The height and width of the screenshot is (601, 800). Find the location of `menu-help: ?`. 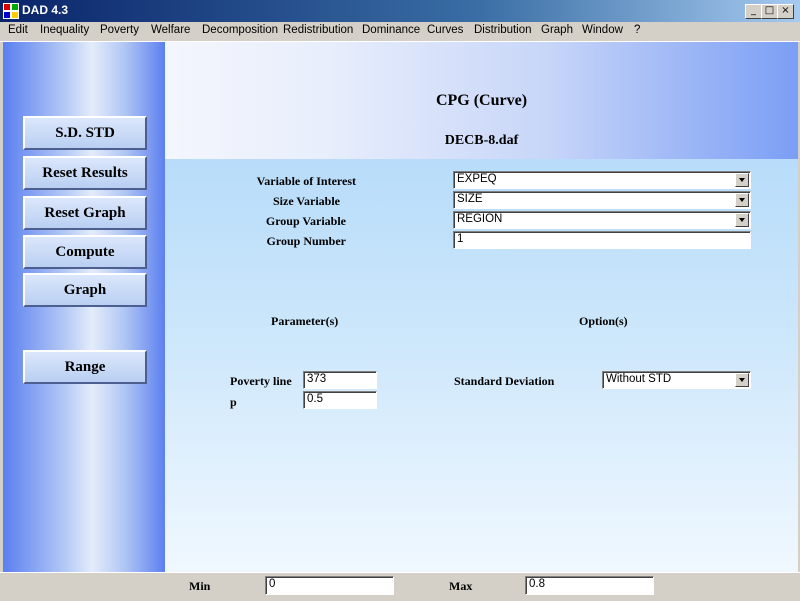

menu-help: ? is located at coordinates (637, 30).